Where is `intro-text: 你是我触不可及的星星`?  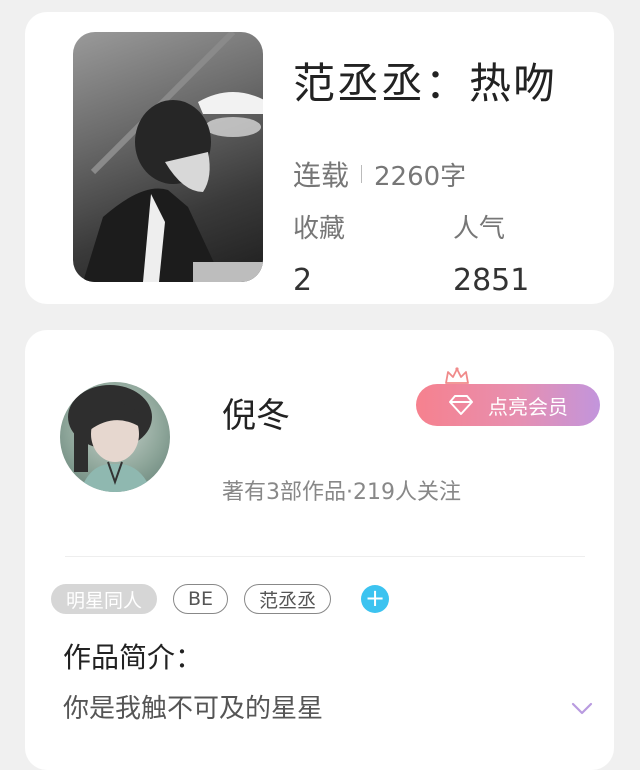
intro-text: 你是我触不可及的星星 is located at coordinates (193, 709).